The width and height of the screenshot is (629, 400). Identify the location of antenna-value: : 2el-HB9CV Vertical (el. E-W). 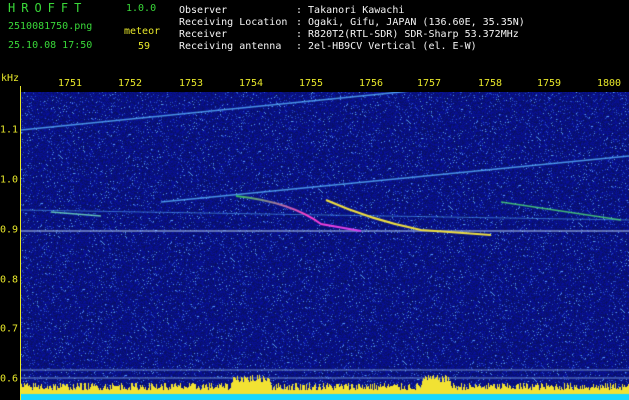
(386, 46).